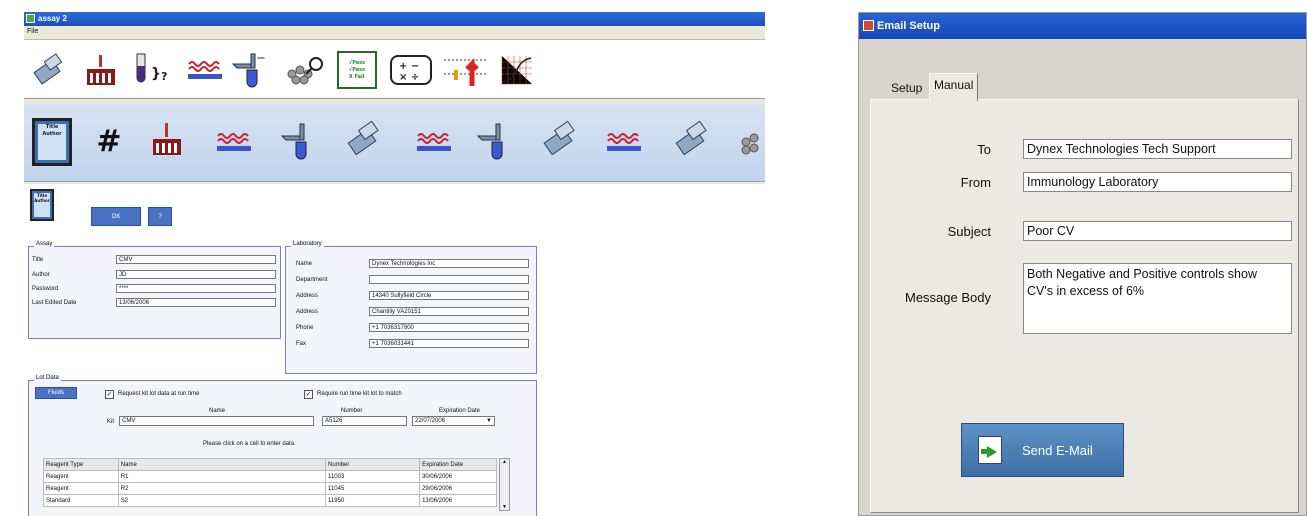 This screenshot has width=1307, height=516. What do you see at coordinates (373, 500) in the screenshot?
I see `cell-number: 11950` at bounding box center [373, 500].